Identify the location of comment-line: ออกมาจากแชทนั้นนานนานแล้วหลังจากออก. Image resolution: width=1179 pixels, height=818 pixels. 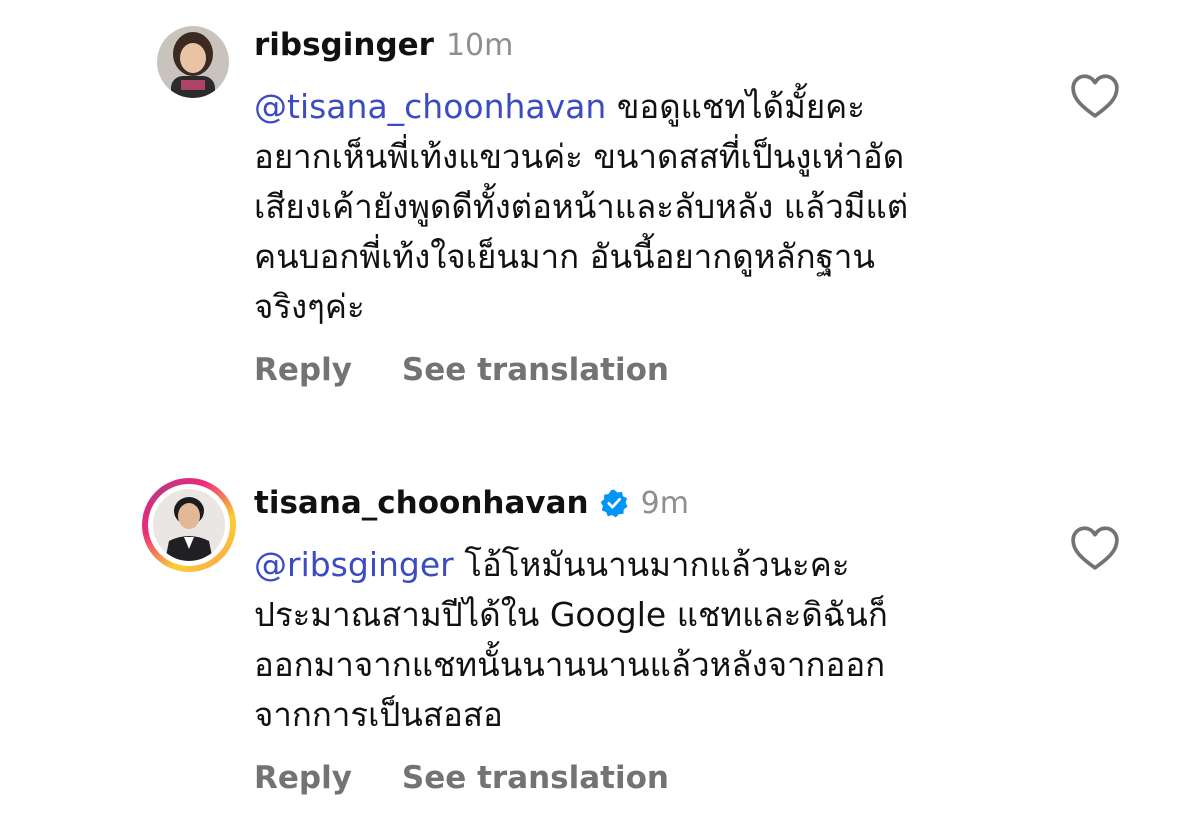
(570, 664).